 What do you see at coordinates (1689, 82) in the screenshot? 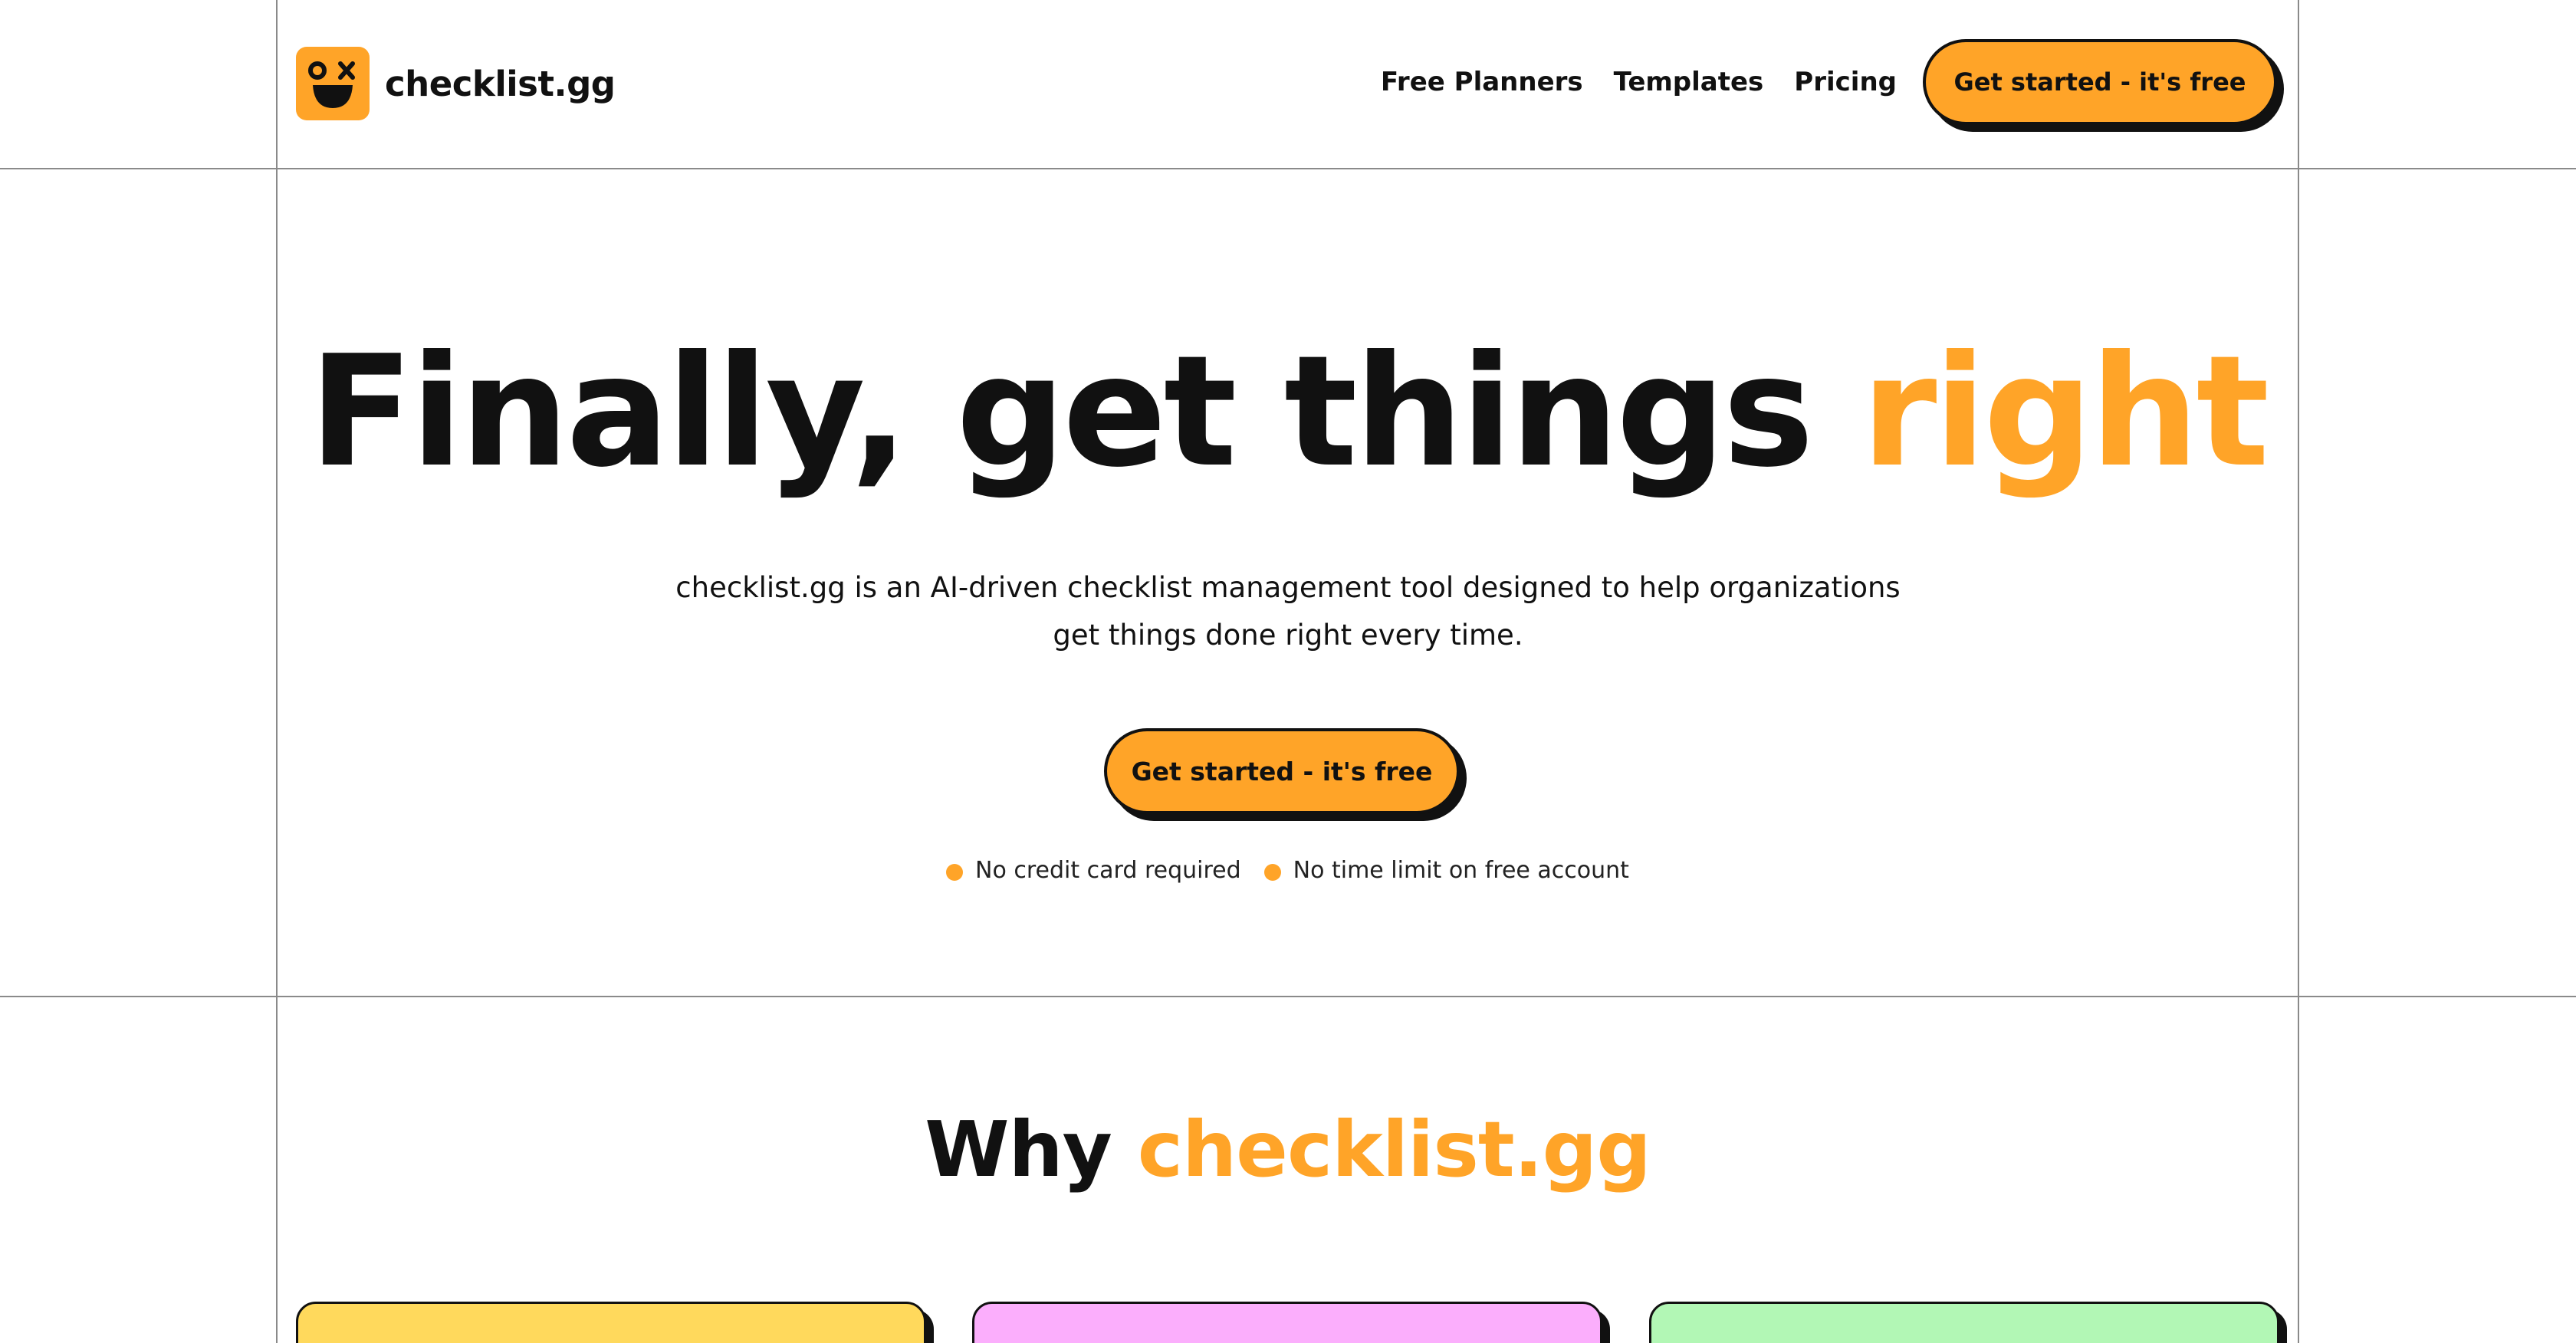
I see `nav-link-templates: Templates` at bounding box center [1689, 82].